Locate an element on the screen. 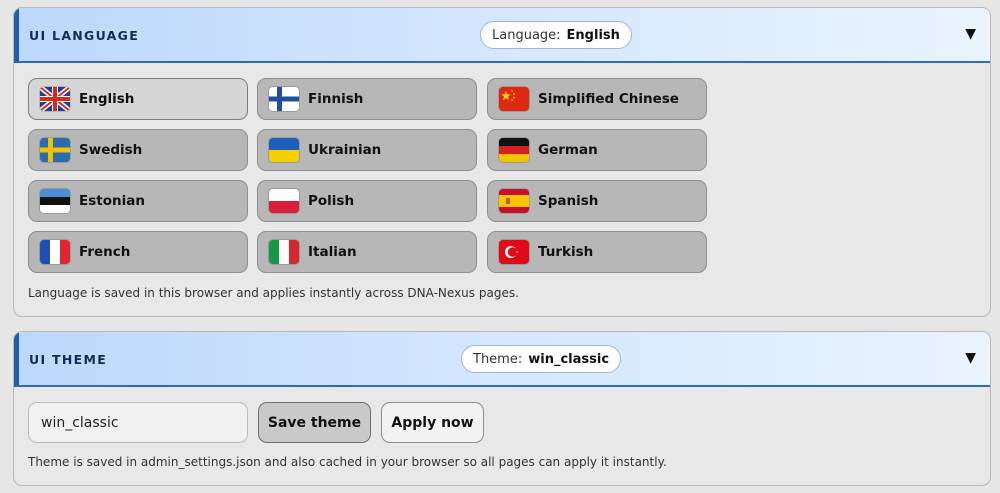 The image size is (1000, 493). ui-language-title: UI LANGUAGE is located at coordinates (84, 35).